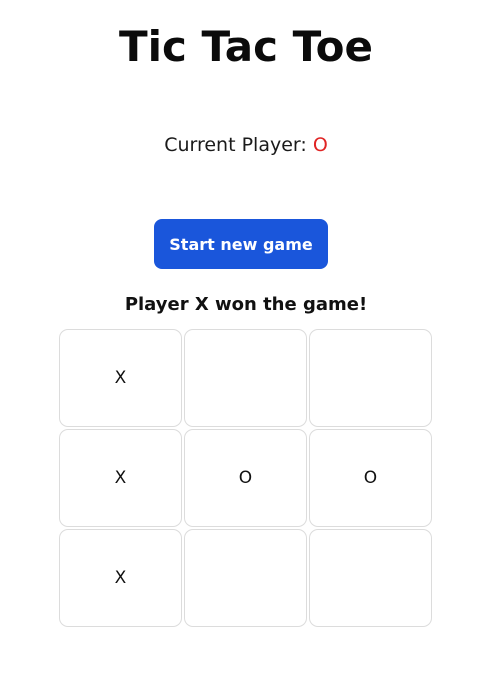  Describe the element at coordinates (246, 304) in the screenshot. I see `game-status-message: Player X won the game!` at that location.